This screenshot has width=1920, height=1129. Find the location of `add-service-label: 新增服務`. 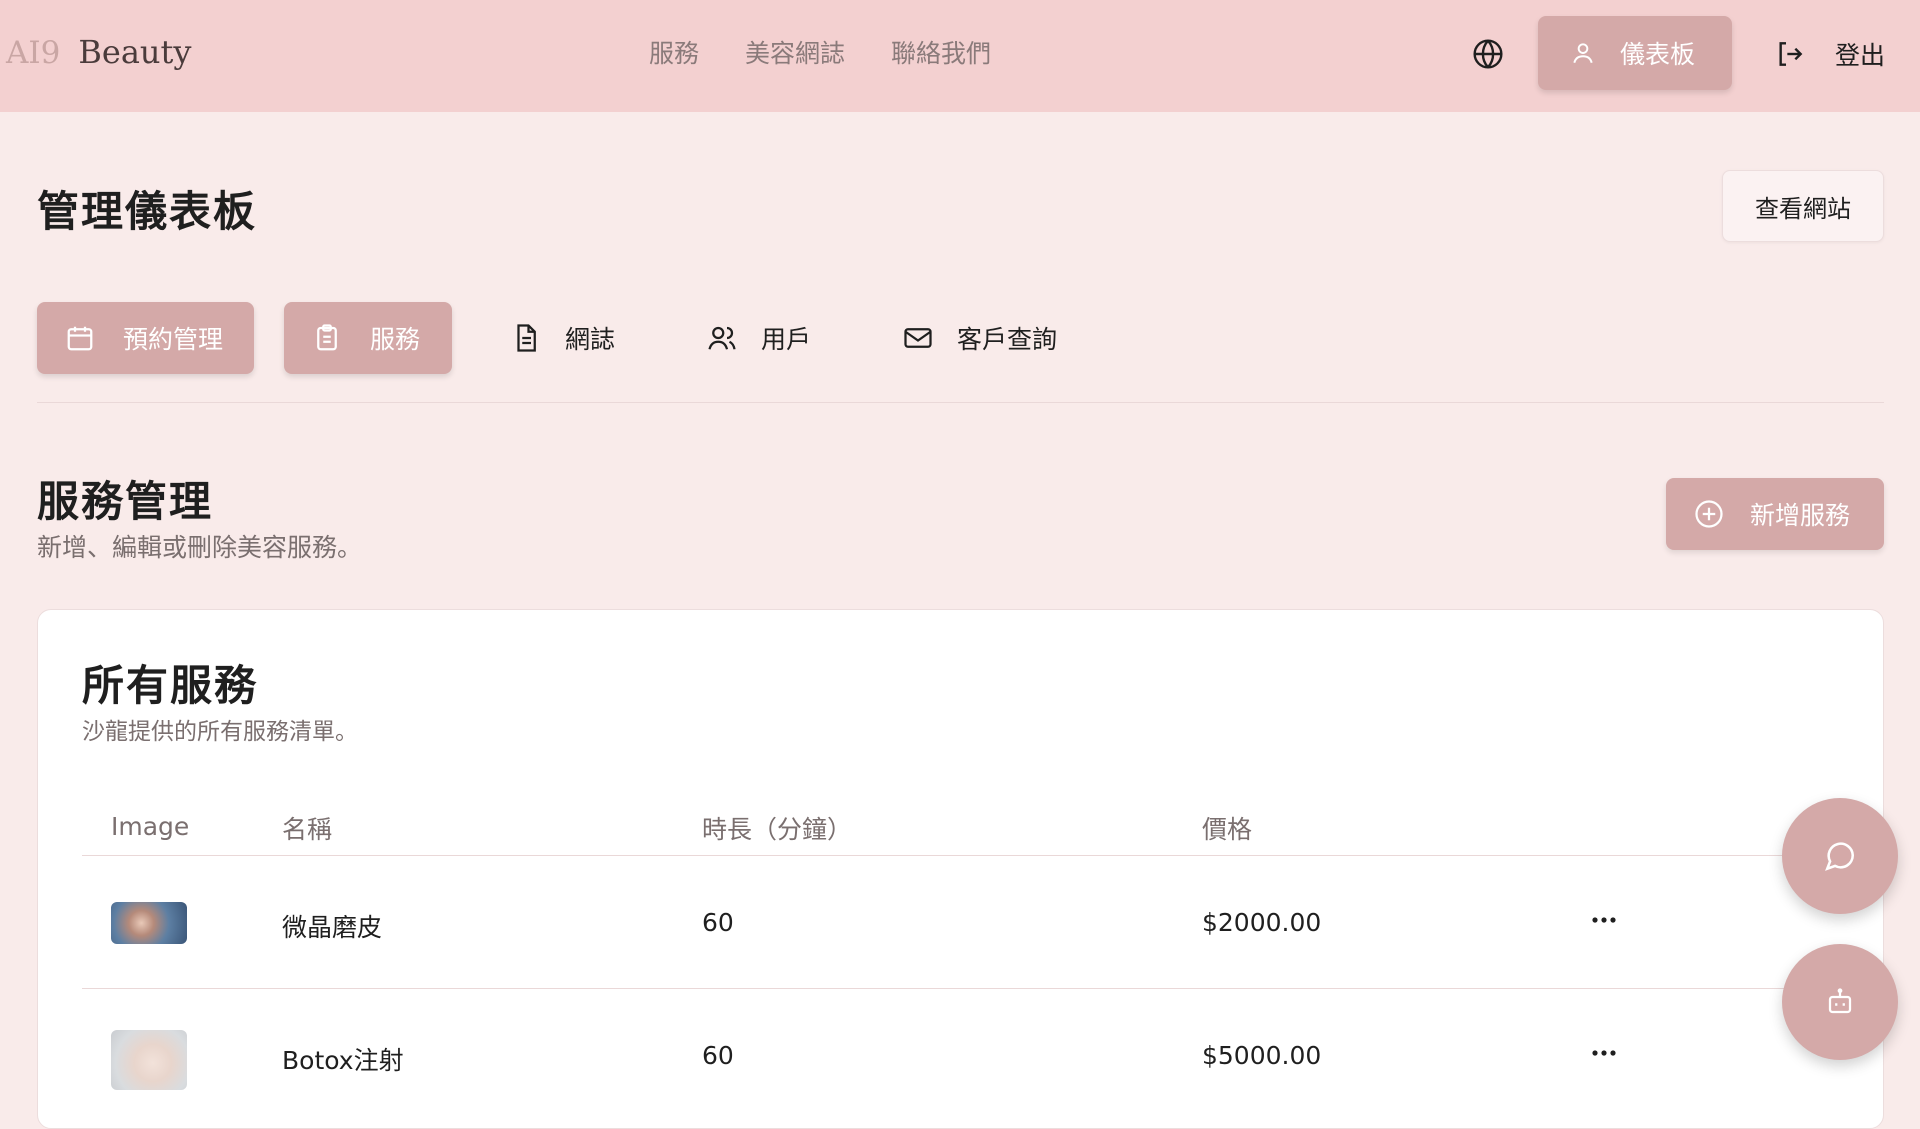

add-service-label: 新增服務 is located at coordinates (1800, 515).